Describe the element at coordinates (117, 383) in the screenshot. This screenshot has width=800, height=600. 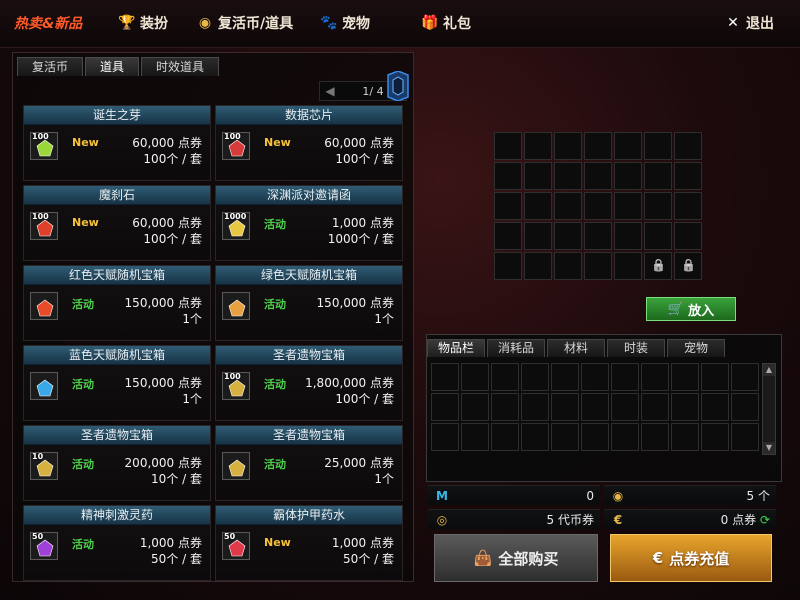
I see `item-card: 蓝色天赋随机宝箱 活动 150,000 点券 1个` at that location.